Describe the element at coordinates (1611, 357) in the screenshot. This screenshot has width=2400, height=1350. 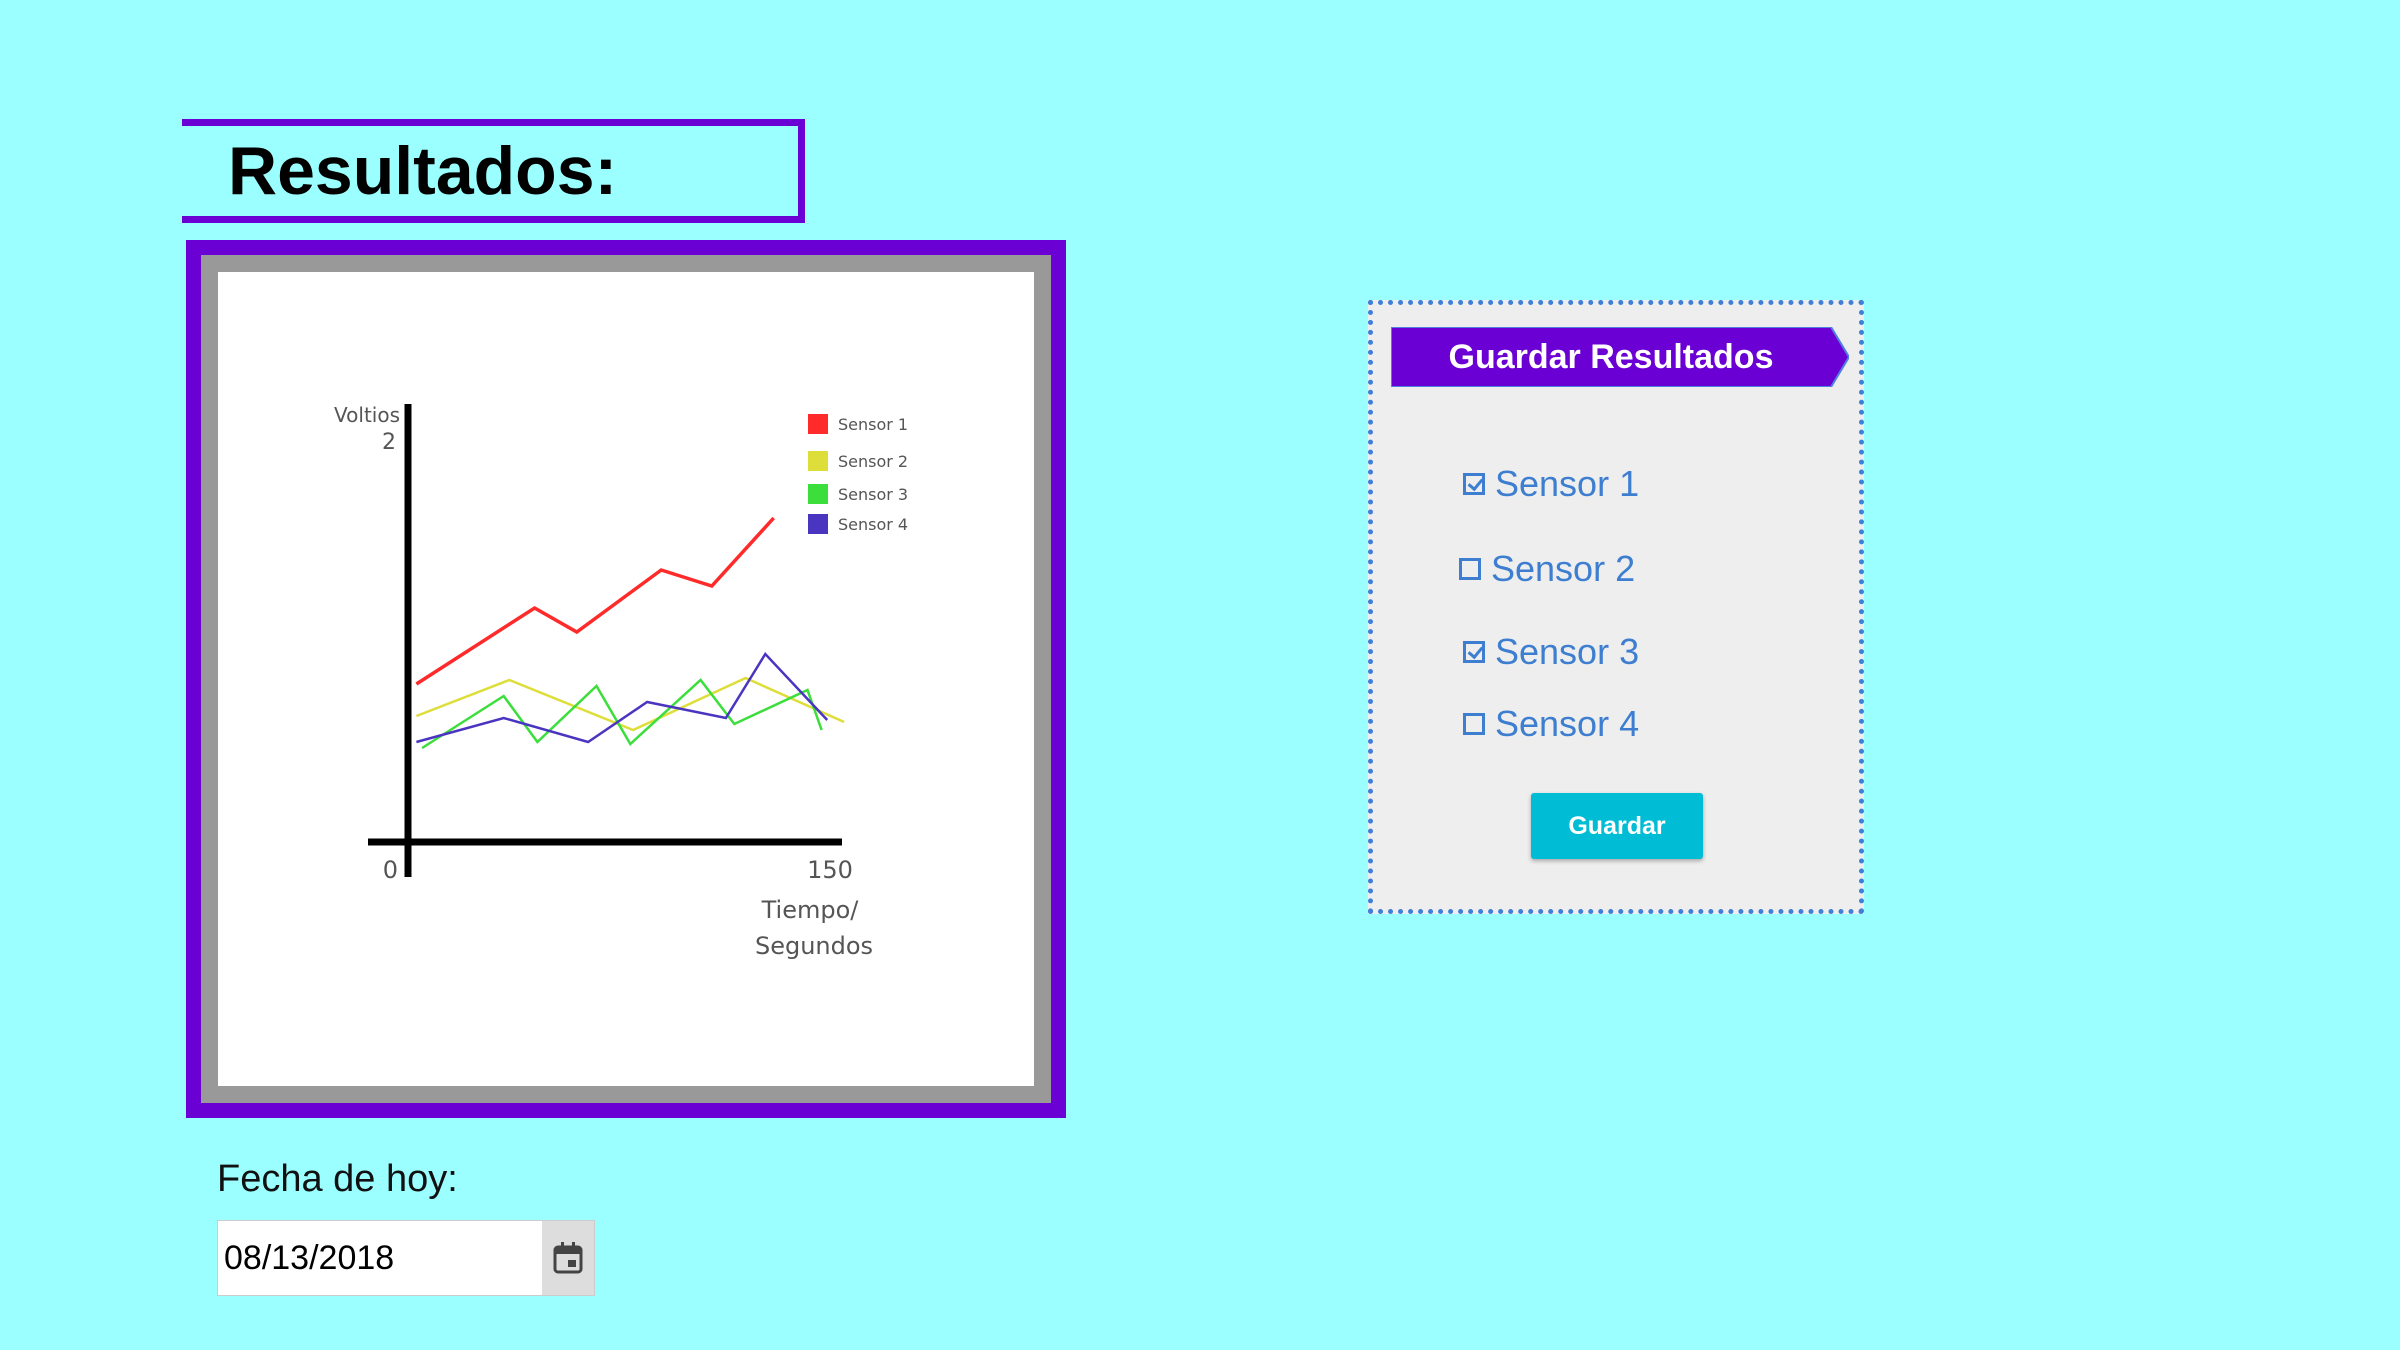
I see `panel-banner-title: Guardar Resultados` at that location.